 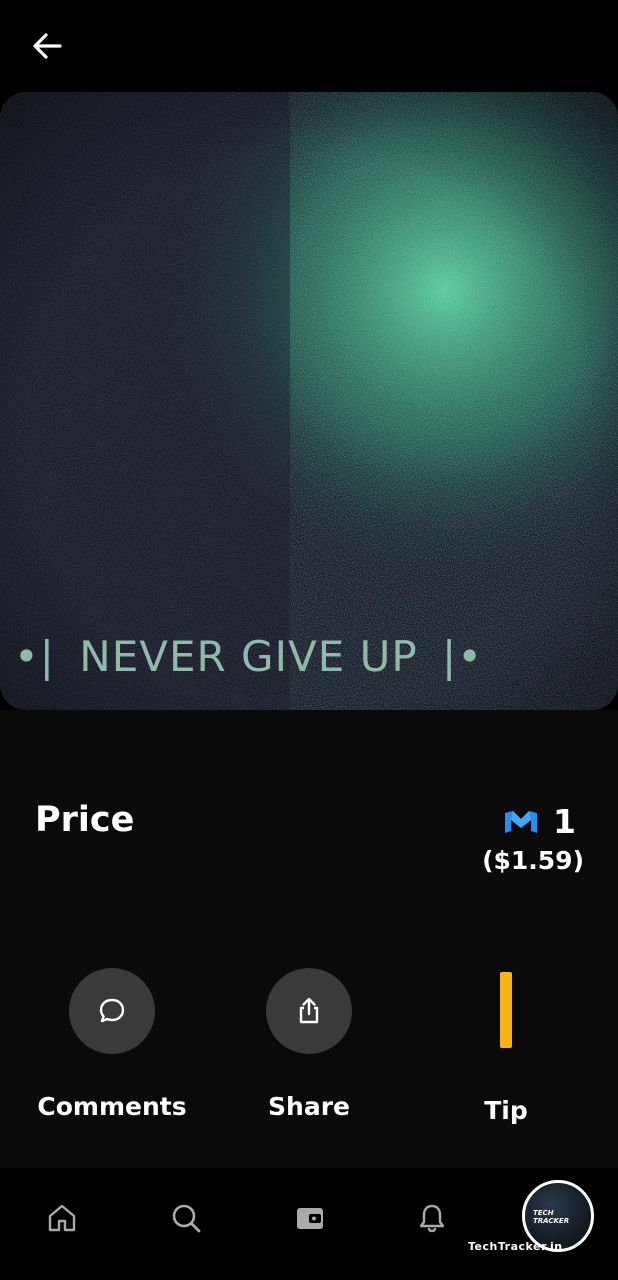 What do you see at coordinates (551, 1217) in the screenshot?
I see `avatar-label: TECH TRACKER` at bounding box center [551, 1217].